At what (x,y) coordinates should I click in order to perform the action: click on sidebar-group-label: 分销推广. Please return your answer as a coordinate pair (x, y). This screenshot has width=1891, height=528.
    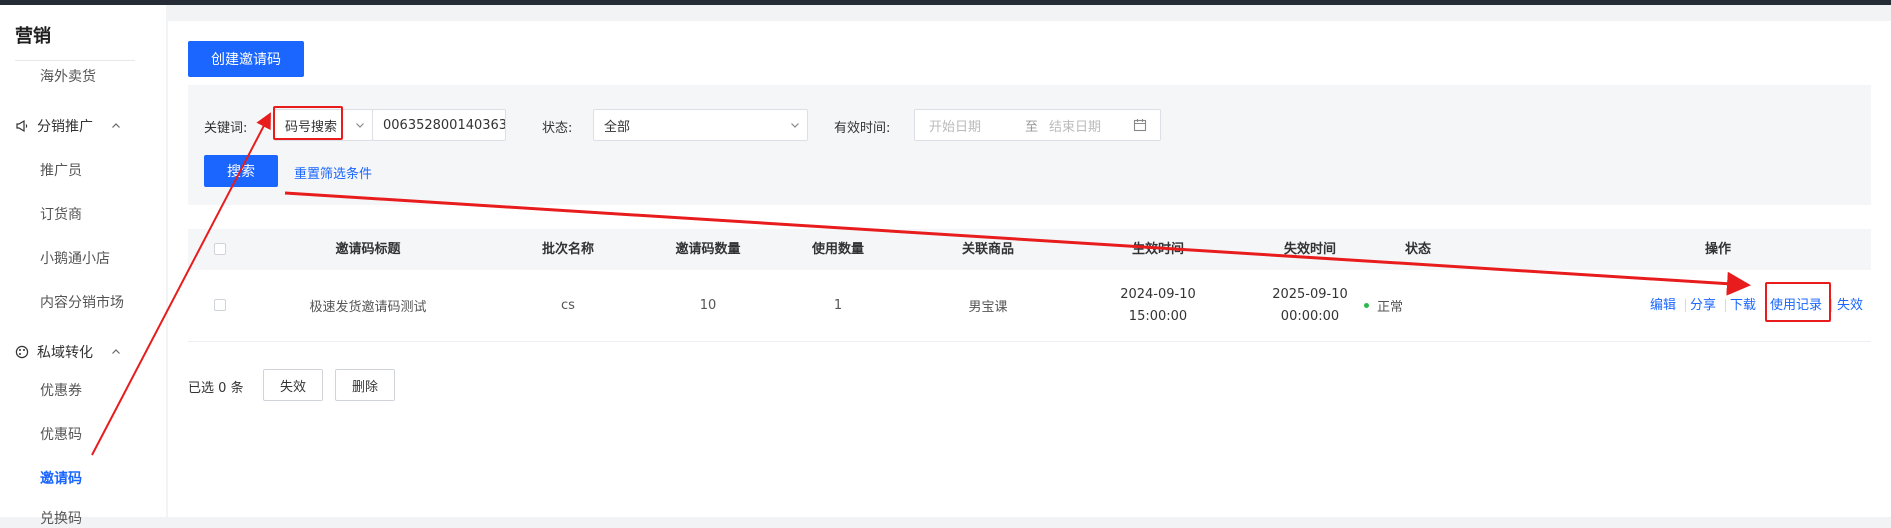
    Looking at the image, I should click on (65, 127).